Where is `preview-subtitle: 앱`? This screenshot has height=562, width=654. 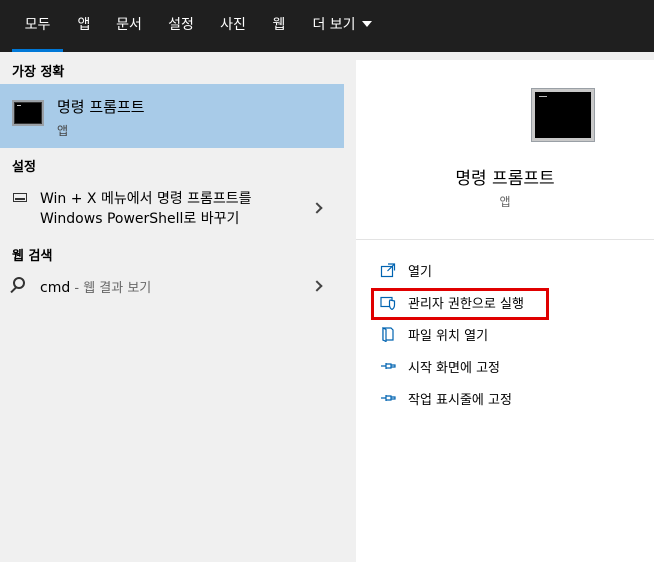
preview-subtitle: 앱 is located at coordinates (505, 202).